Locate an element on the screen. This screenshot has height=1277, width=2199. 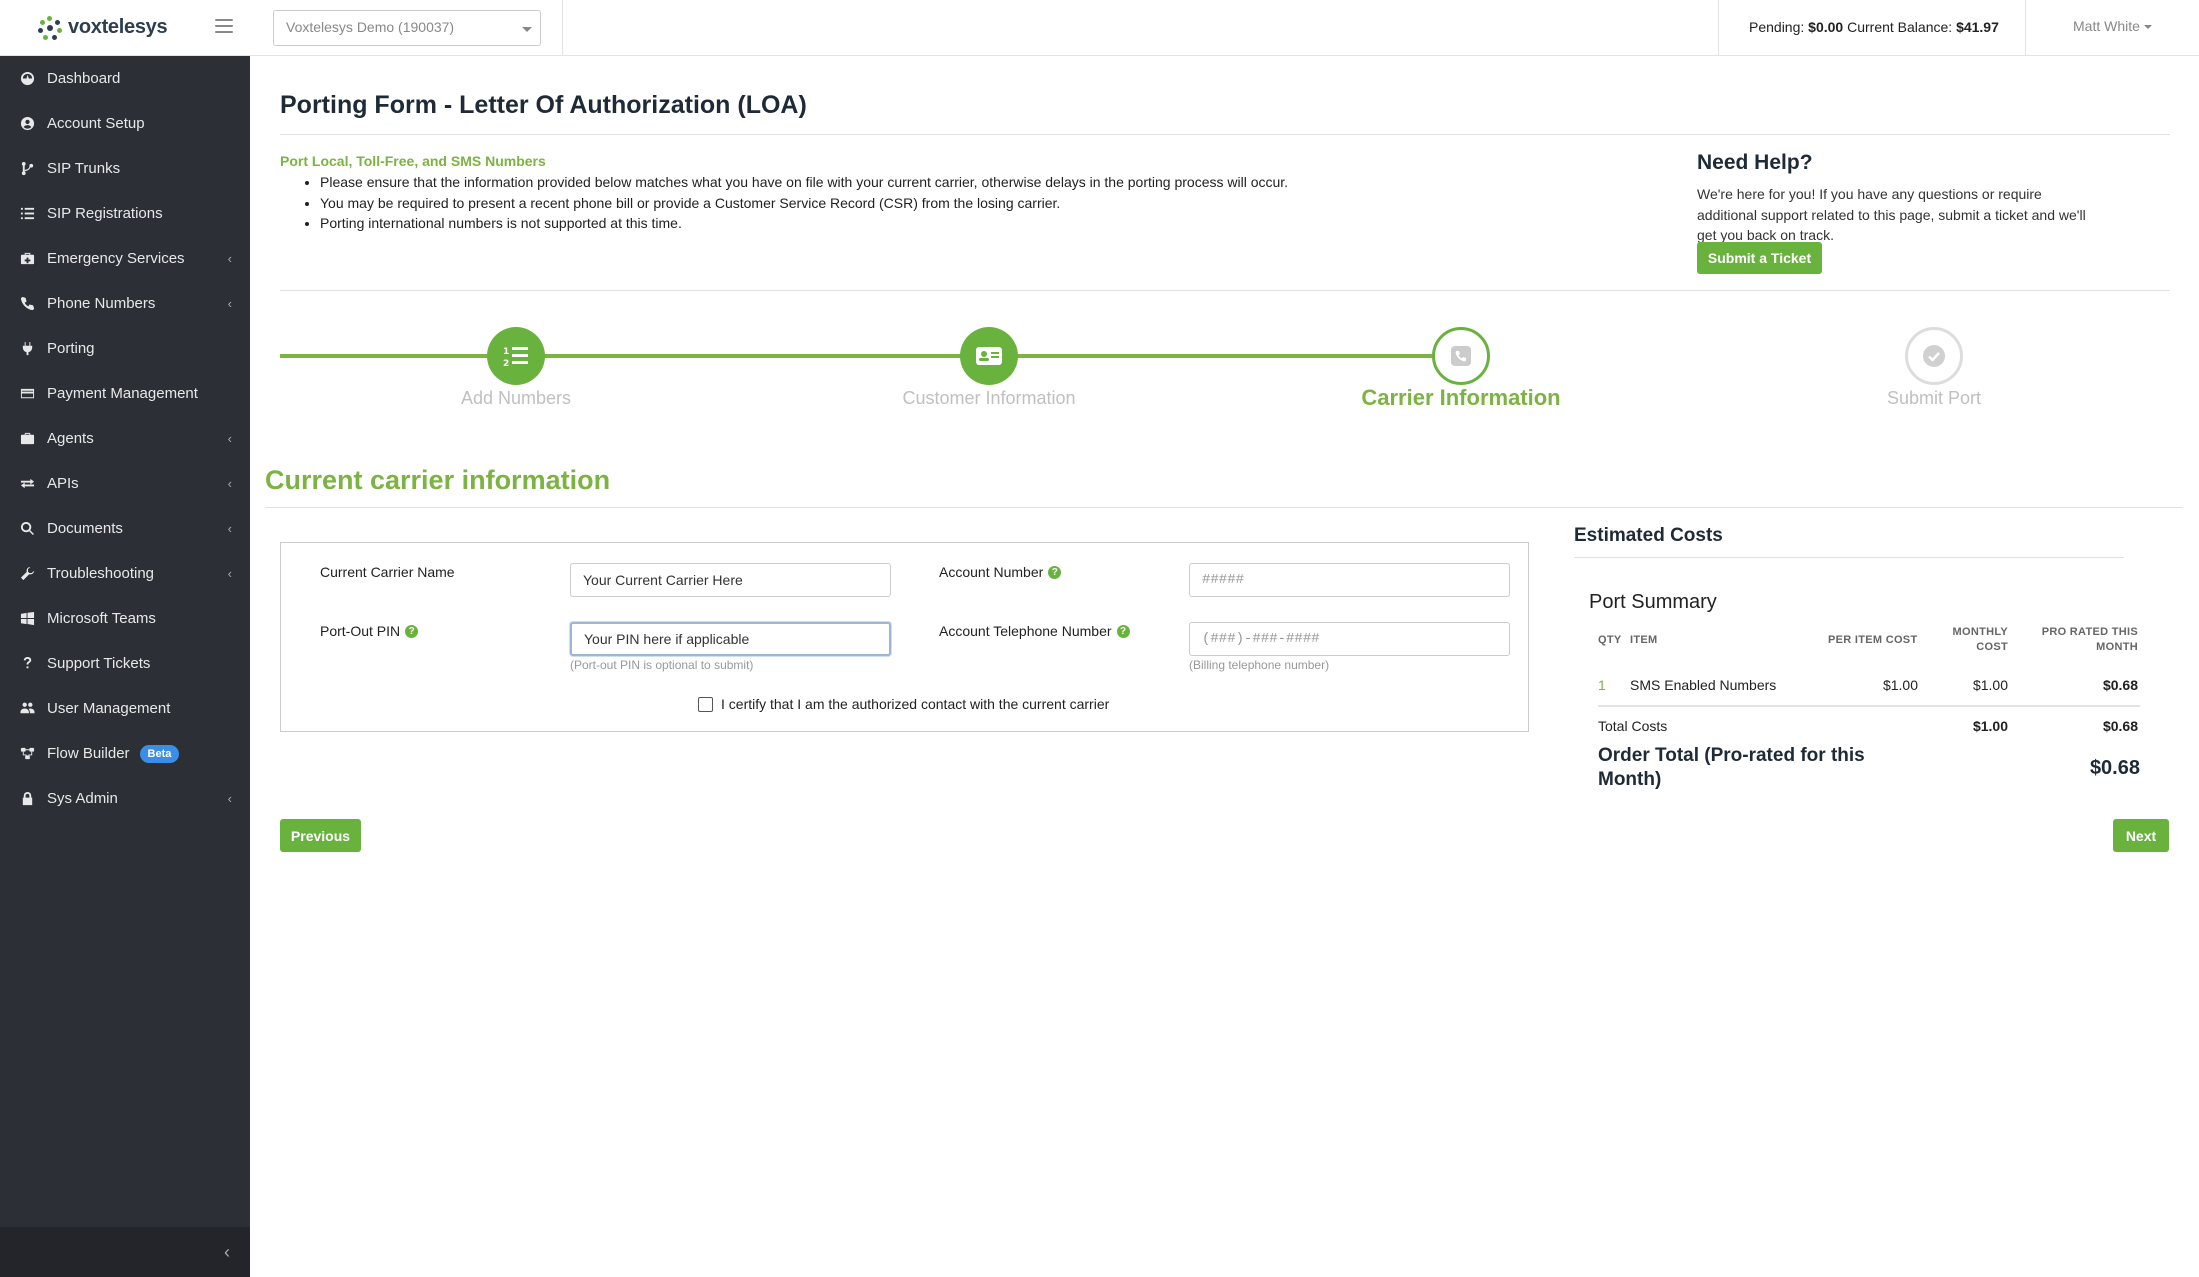
sidebar-item-label: Payment Management is located at coordinates (122, 393).